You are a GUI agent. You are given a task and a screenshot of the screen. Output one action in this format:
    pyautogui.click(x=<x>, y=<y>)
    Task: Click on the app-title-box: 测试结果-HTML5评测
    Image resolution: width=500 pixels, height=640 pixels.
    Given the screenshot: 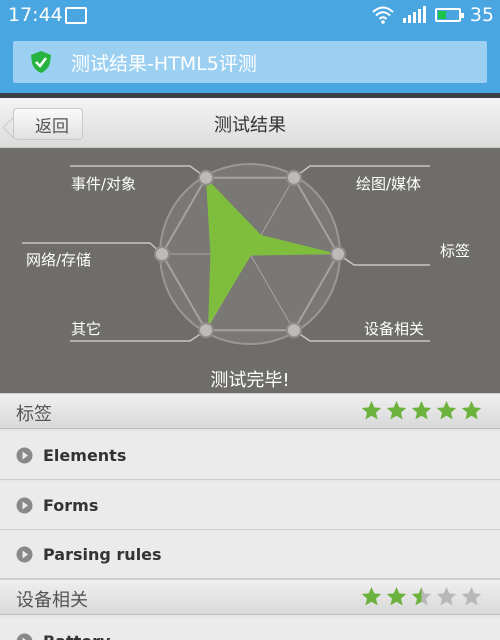 What is the action you would take?
    pyautogui.click(x=250, y=62)
    